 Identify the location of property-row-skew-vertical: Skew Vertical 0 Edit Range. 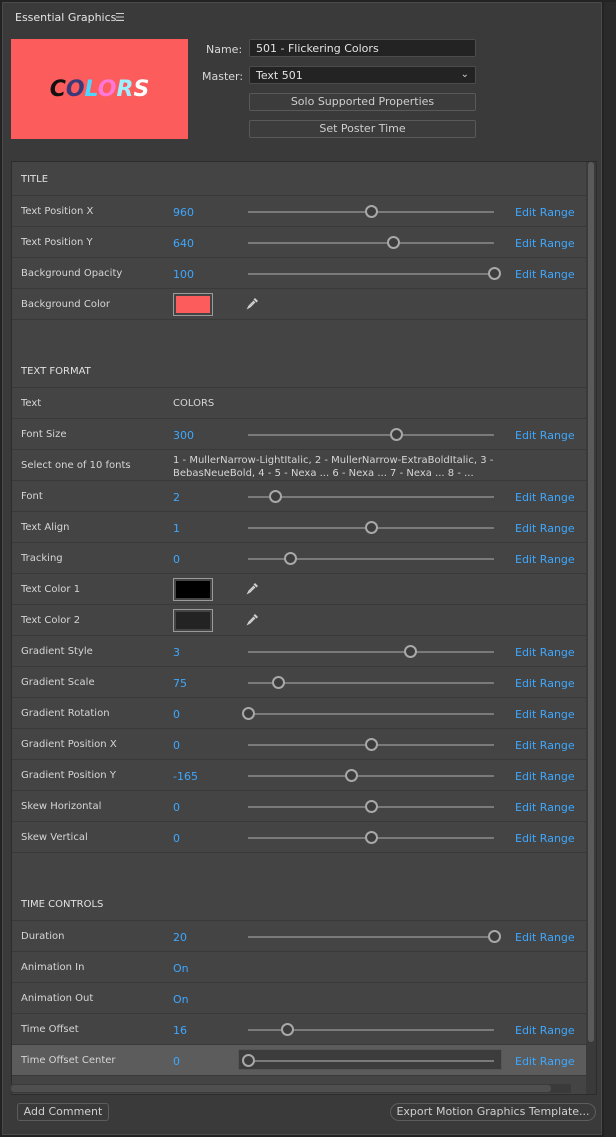
(299, 837).